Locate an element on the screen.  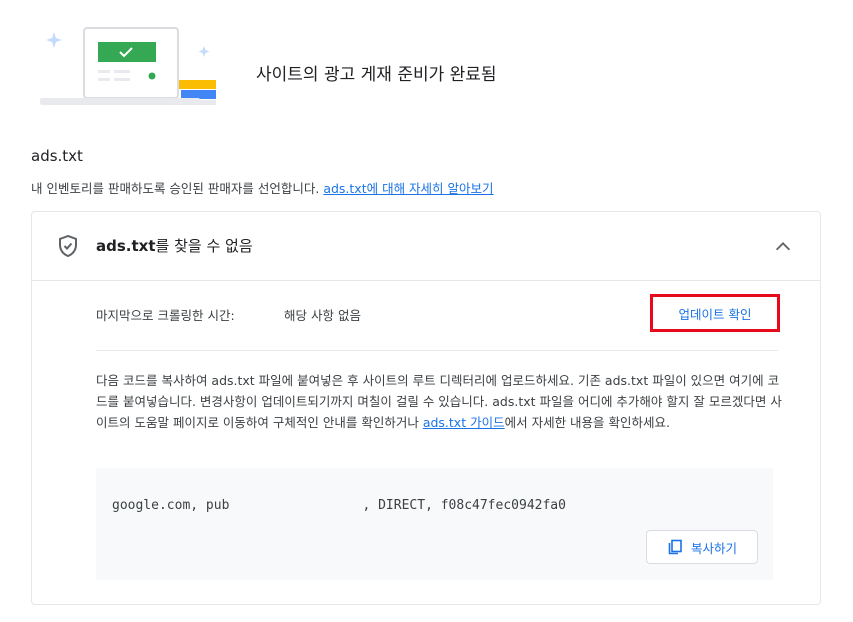
hero-illustration is located at coordinates (128, 66).